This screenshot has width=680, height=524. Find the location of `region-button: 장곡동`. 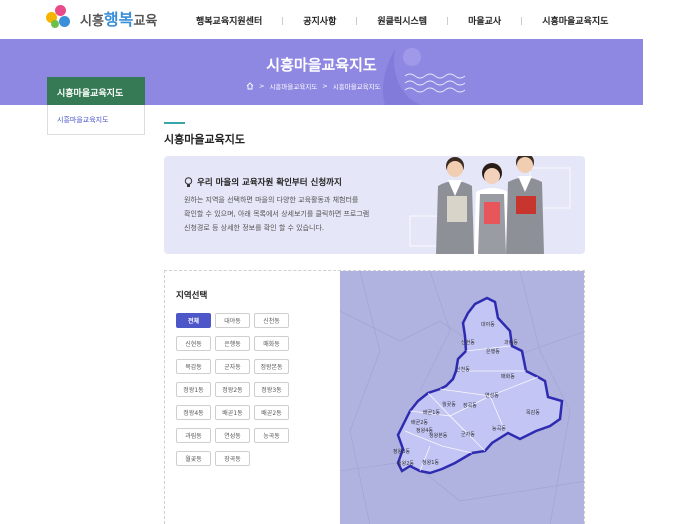

region-button: 장곡동 is located at coordinates (232, 458).